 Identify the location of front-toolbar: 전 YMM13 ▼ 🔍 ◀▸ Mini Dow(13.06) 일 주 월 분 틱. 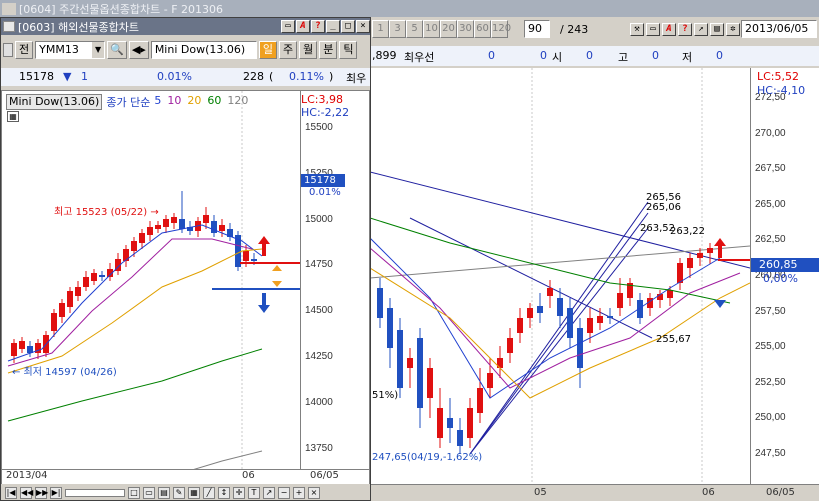
(185, 50).